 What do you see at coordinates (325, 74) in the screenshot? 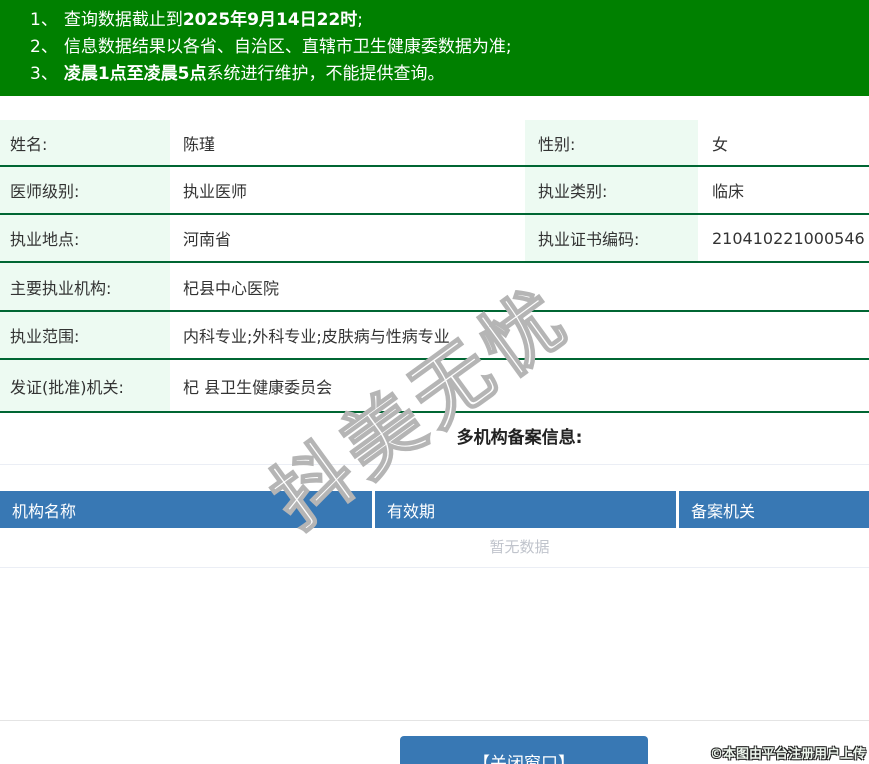
I see `notice-text: 系统进行维护，不能提供查询。` at bounding box center [325, 74].